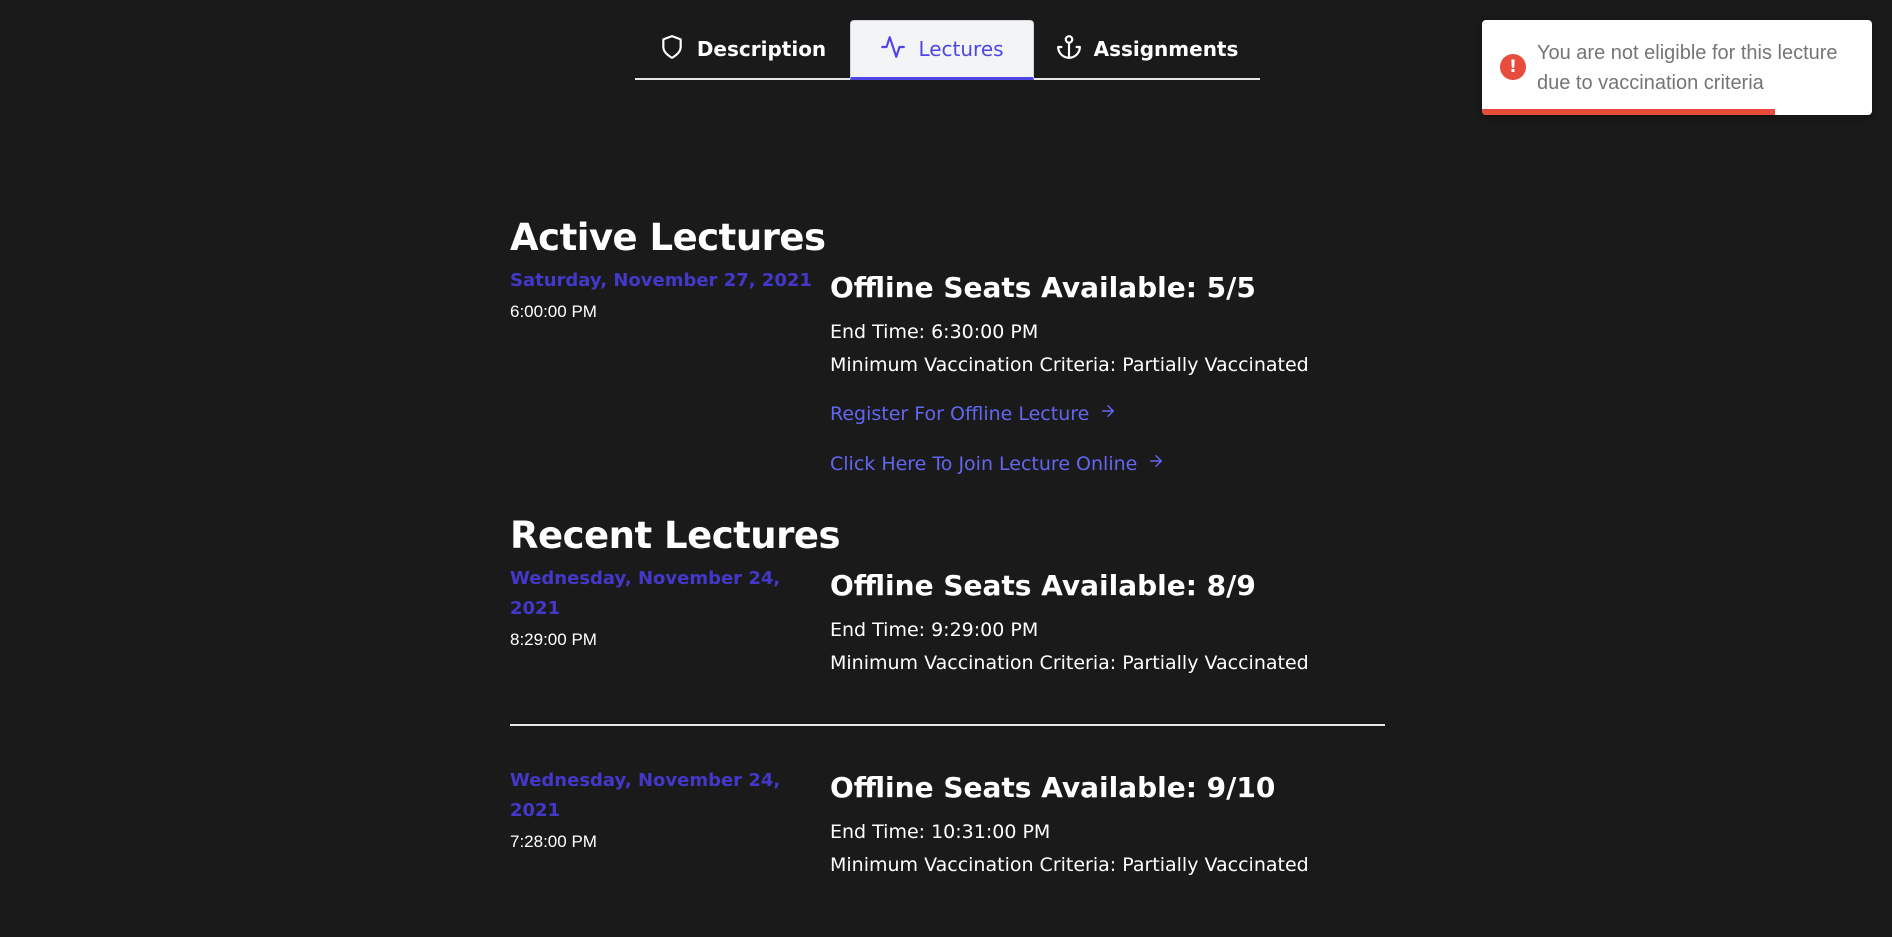 This screenshot has width=1892, height=937. Describe the element at coordinates (984, 464) in the screenshot. I see `join-online-label: Click Here To Join Lecture Online` at that location.